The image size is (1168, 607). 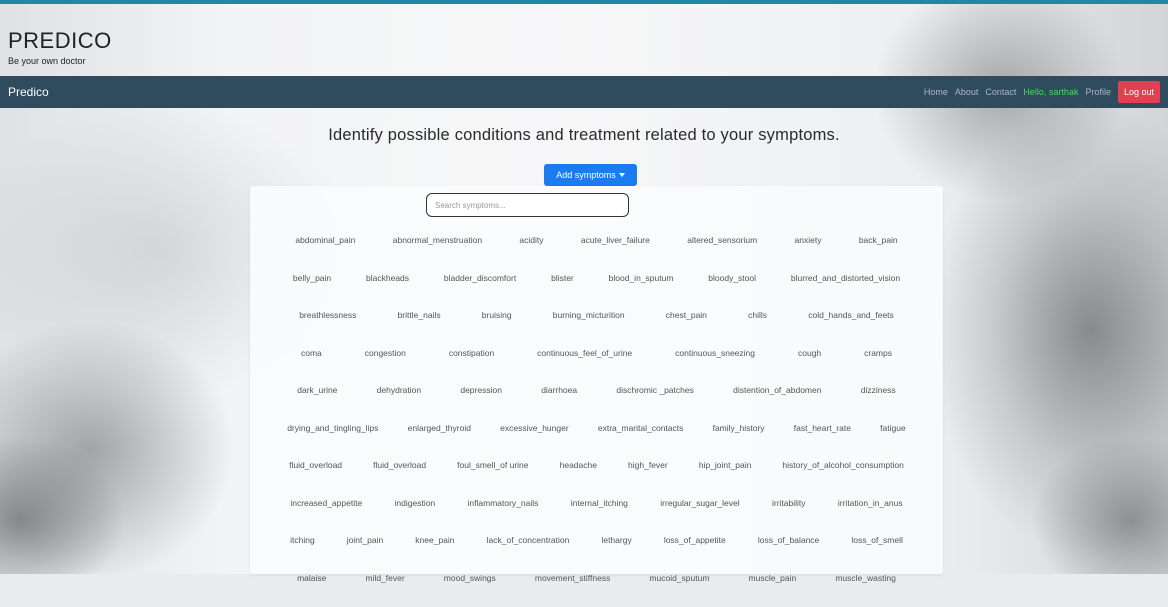 What do you see at coordinates (686, 313) in the screenshot?
I see `symptom-option: chest_pain` at bounding box center [686, 313].